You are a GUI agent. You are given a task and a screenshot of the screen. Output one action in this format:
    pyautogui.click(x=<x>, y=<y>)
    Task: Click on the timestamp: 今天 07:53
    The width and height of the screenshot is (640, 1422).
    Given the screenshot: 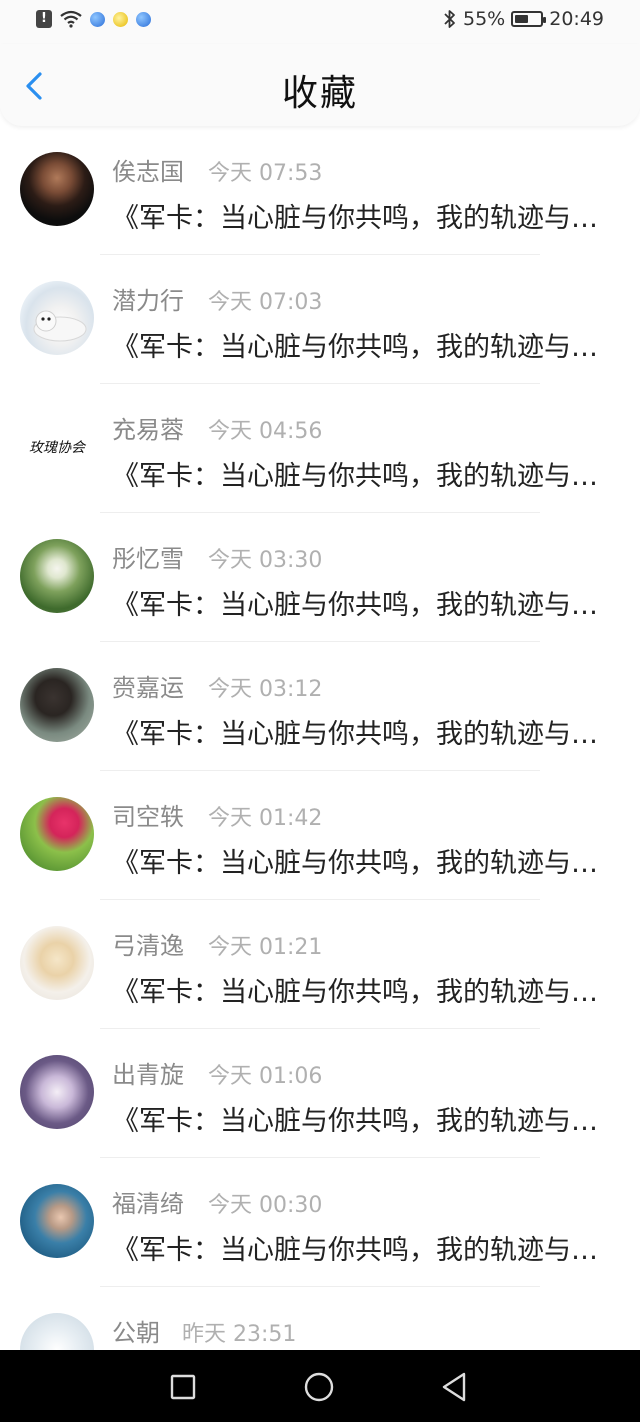 What is the action you would take?
    pyautogui.click(x=265, y=173)
    